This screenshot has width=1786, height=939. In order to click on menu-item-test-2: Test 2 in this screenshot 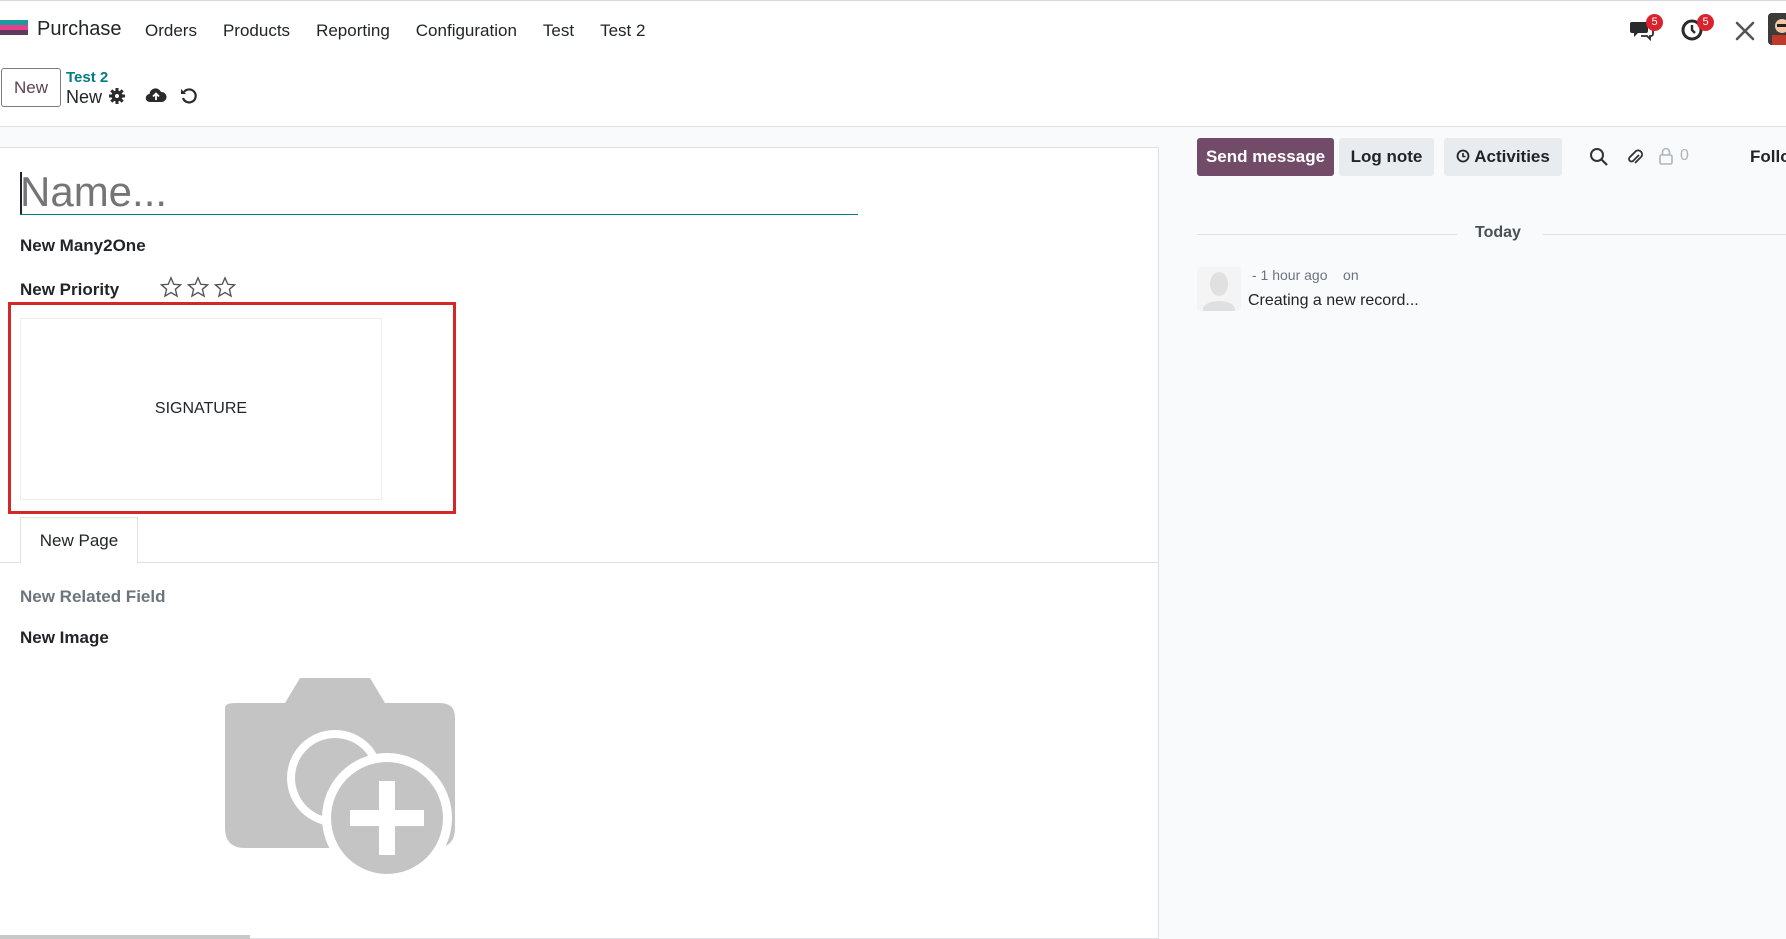, I will do `click(622, 31)`.